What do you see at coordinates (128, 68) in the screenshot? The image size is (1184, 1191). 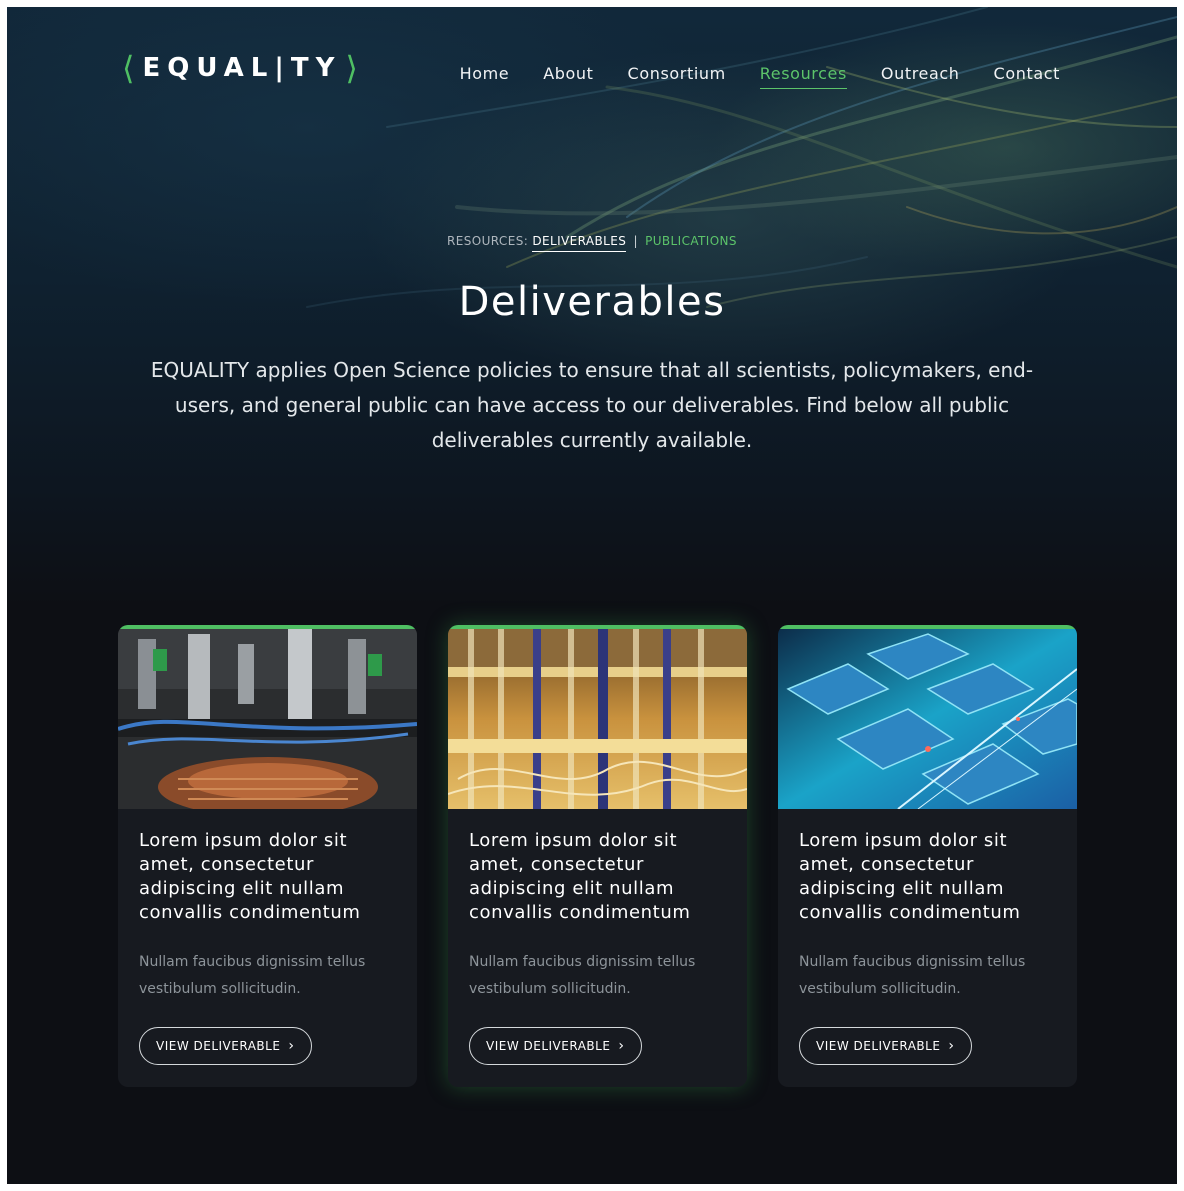 I see `logo-open-bracket: ⟨` at bounding box center [128, 68].